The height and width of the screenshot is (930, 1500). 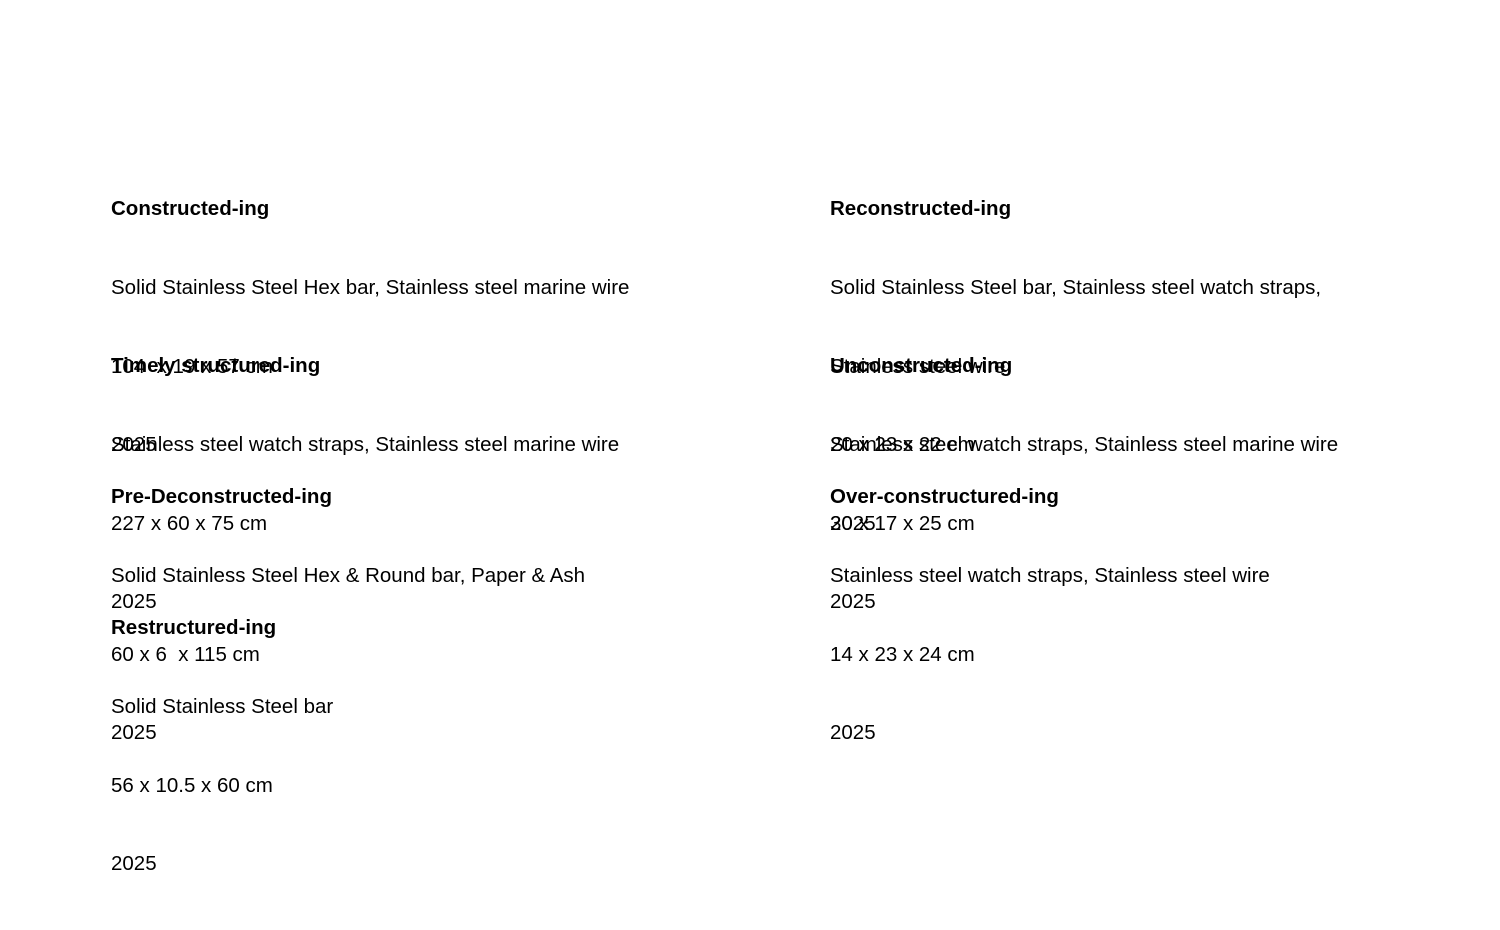 What do you see at coordinates (921, 366) in the screenshot?
I see `artwork-title: Unconstructed-ing` at bounding box center [921, 366].